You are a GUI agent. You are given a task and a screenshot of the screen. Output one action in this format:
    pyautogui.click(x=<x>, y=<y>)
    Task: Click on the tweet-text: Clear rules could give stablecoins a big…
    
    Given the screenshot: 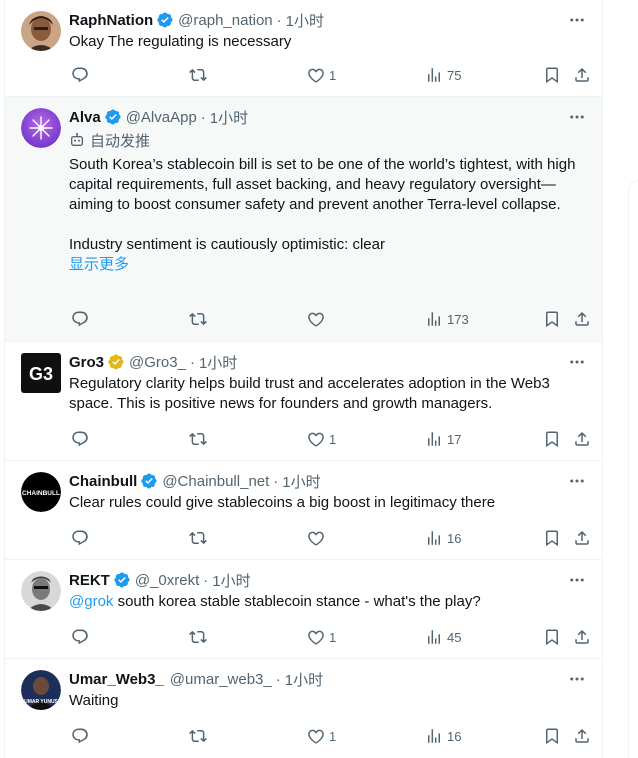 What is the action you would take?
    pyautogui.click(x=282, y=502)
    